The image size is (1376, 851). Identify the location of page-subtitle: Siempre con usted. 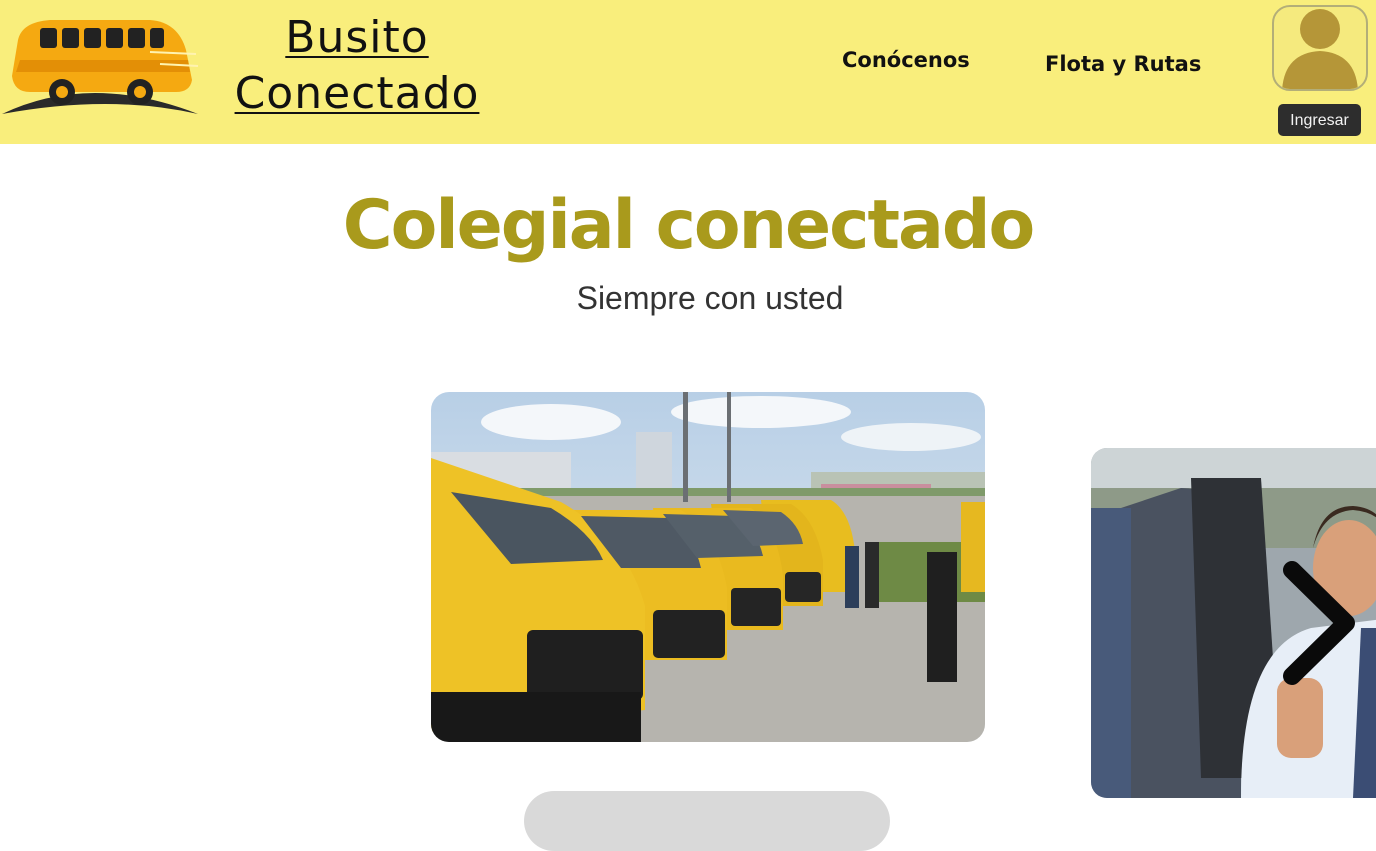
(710, 298).